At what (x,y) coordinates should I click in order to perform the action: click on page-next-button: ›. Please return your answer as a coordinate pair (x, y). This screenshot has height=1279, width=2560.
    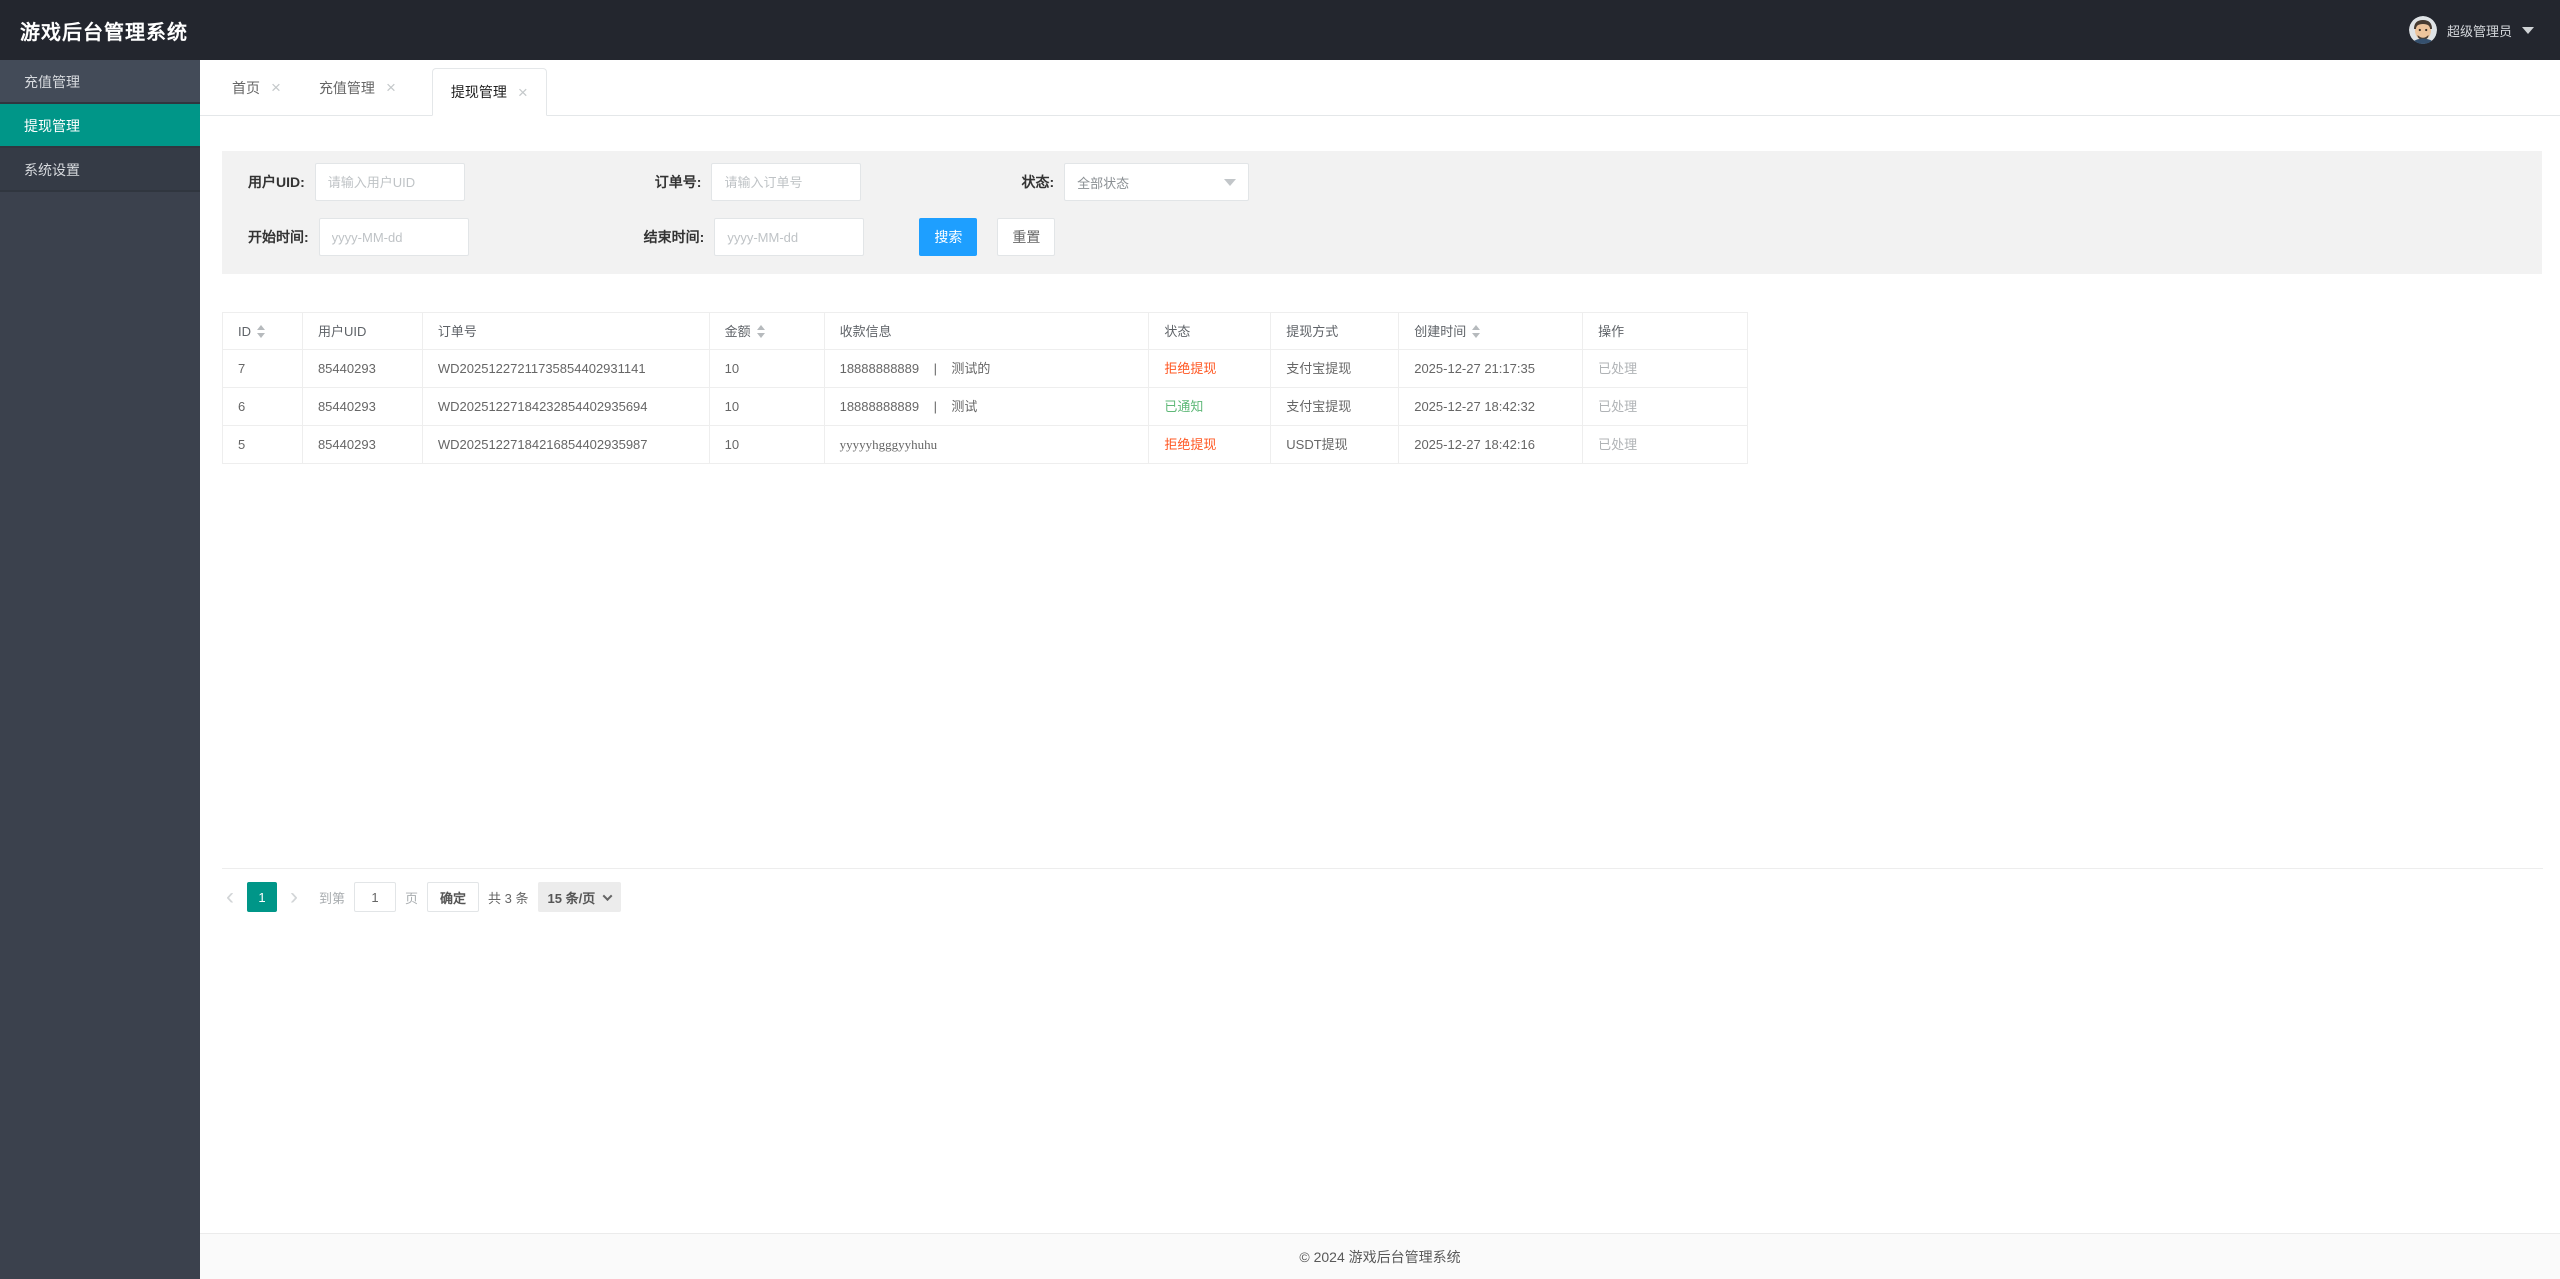
    Looking at the image, I should click on (294, 897).